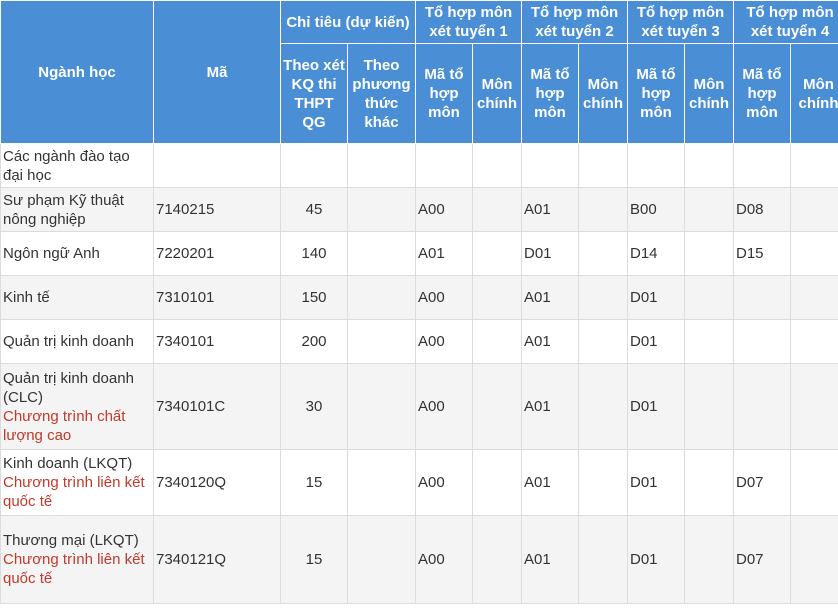 The image size is (838, 609). Describe the element at coordinates (444, 93) in the screenshot. I see `header-ma-to-hop-1: Mã tổ hợp môn` at that location.